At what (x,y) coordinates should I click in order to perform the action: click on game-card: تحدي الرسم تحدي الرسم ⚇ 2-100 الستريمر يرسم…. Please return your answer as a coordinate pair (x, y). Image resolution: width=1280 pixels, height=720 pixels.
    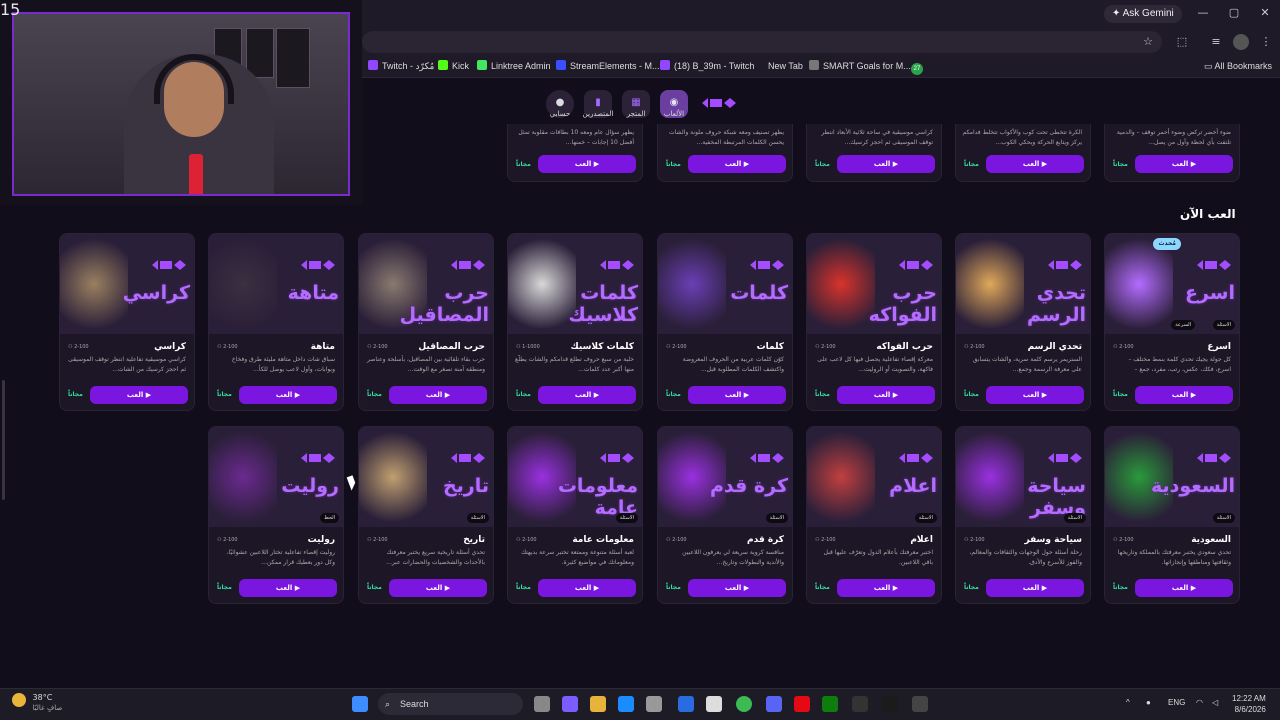
    Looking at the image, I should click on (1023, 322).